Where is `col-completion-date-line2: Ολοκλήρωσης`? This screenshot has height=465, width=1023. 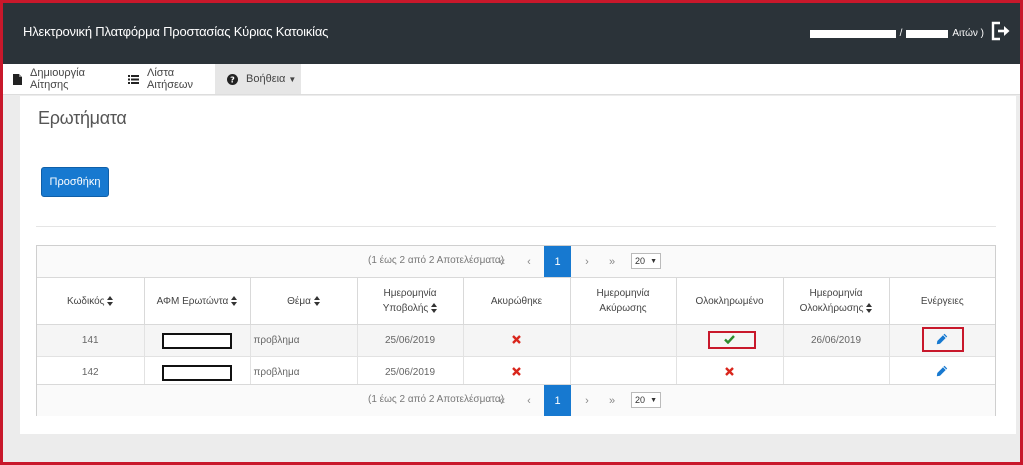 col-completion-date-line2: Ολοκλήρωσης is located at coordinates (831, 308).